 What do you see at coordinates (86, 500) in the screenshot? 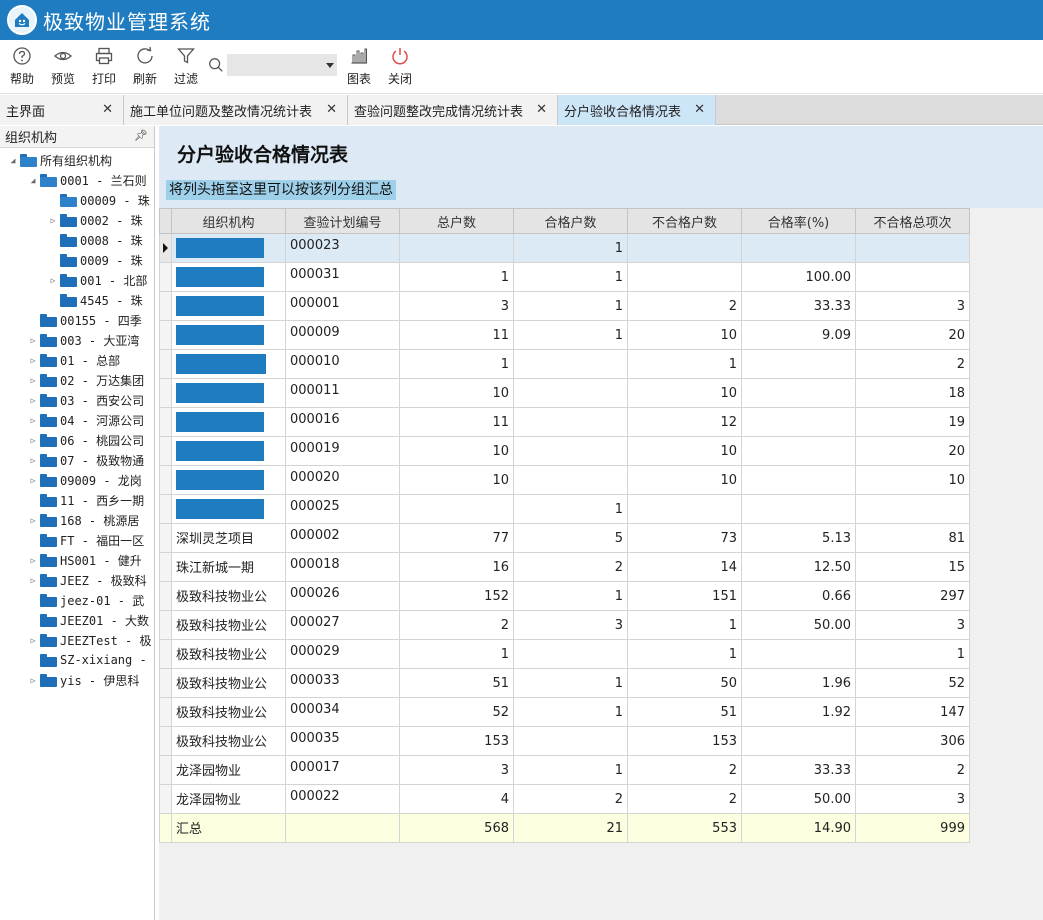
I see `tree-node: 11 - 西乡一期` at bounding box center [86, 500].